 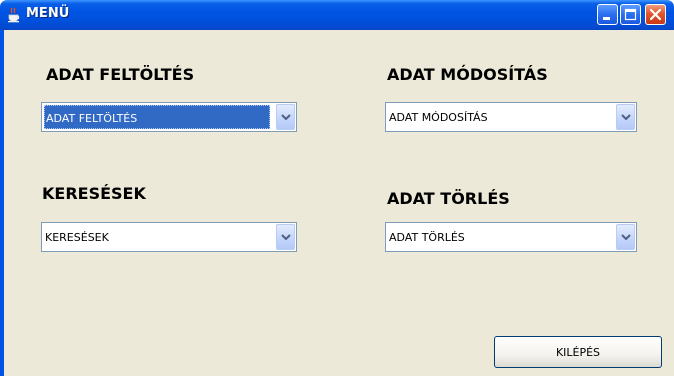 I want to click on upload-combobox: ADAT FELTÖLTÉS, so click(x=169, y=117).